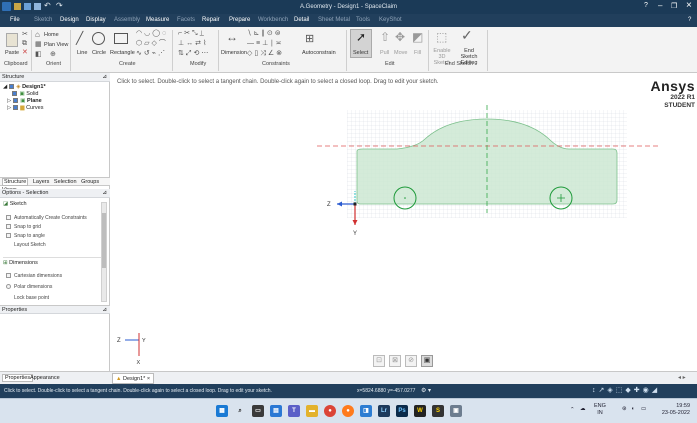 The width and height of the screenshot is (697, 423). Describe the element at coordinates (265, 44) in the screenshot. I see `constraint-tools-row2-icon: —≡⊥∣≍` at that location.